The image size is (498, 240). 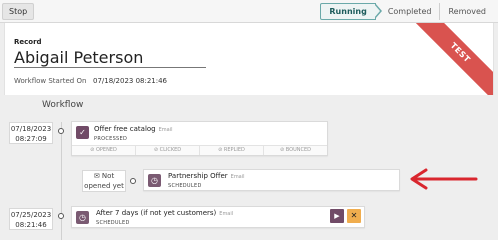 I want to click on not-opened-text-1: Not, so click(x=108, y=176).